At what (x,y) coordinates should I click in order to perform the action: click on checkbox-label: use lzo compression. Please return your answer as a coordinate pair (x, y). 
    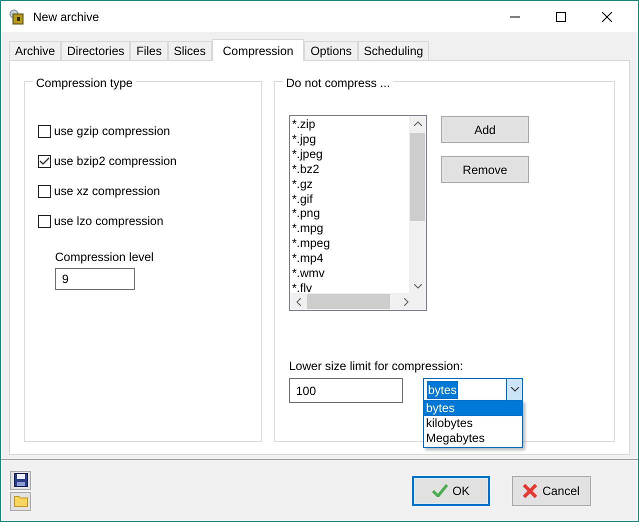
    Looking at the image, I should click on (109, 221).